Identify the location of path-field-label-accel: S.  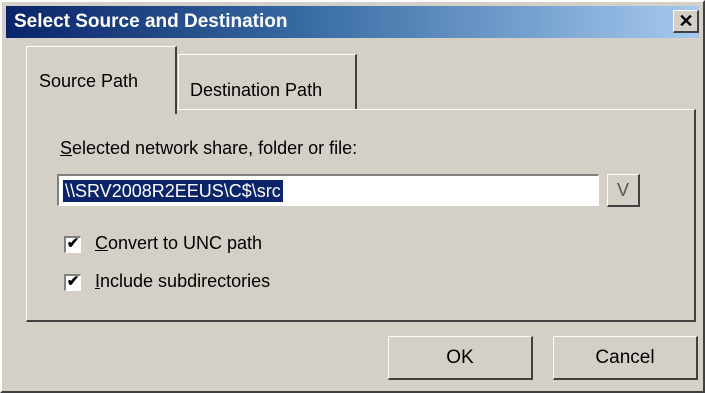
(66, 148).